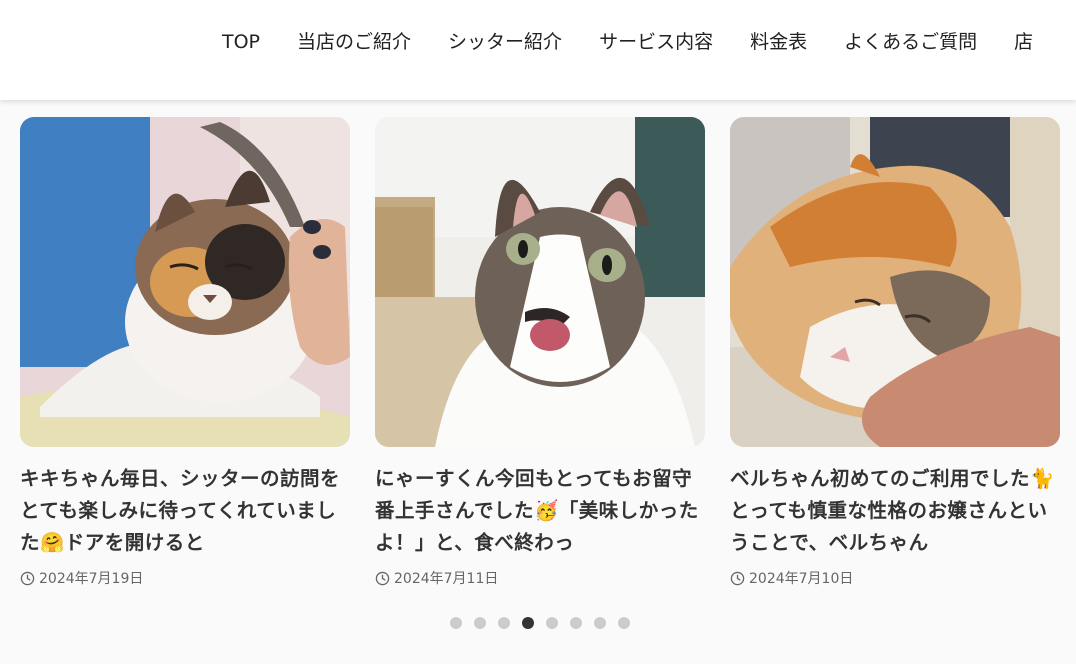 This screenshot has width=1076, height=664. What do you see at coordinates (656, 42) in the screenshot?
I see `nav-item-services: サービス内容` at bounding box center [656, 42].